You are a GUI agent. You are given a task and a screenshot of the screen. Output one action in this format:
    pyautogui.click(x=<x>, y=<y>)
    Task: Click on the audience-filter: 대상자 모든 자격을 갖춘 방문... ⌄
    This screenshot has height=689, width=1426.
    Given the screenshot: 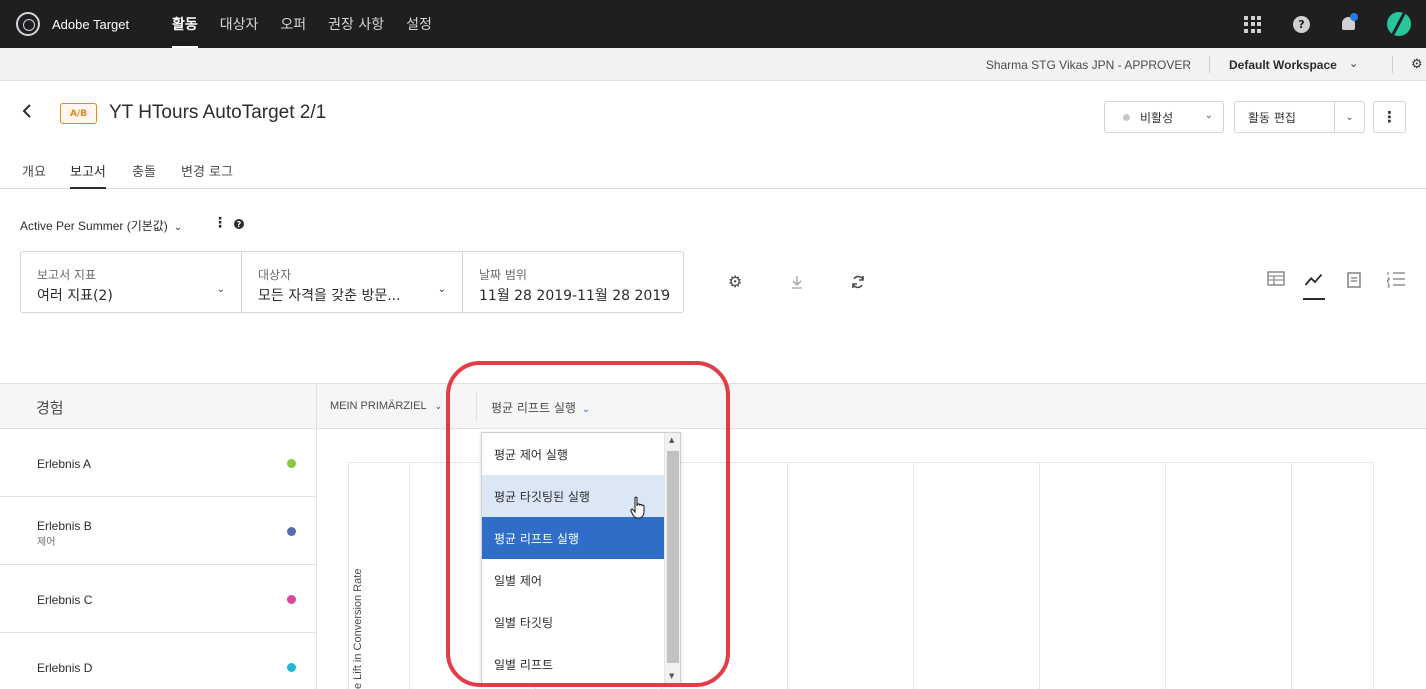 What is the action you would take?
    pyautogui.click(x=352, y=282)
    